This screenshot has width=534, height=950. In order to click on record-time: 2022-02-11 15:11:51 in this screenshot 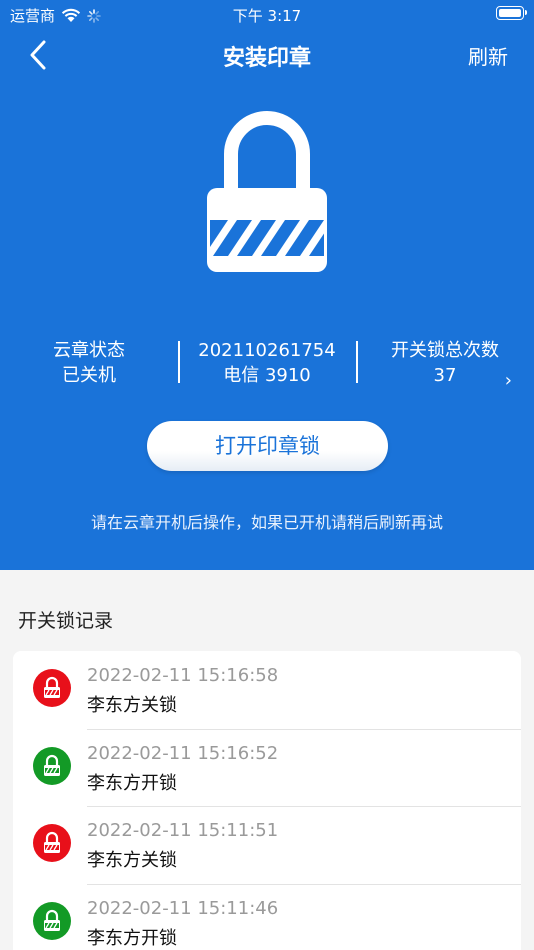, I will do `click(183, 830)`.